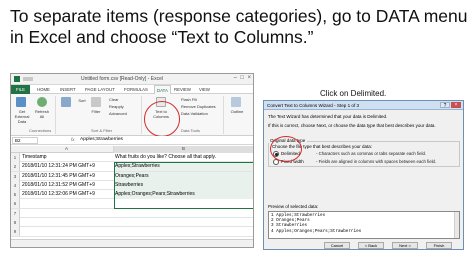 Image resolution: width=474 pixels, height=266 pixels. Describe the element at coordinates (67, 185) in the screenshot. I see `cell-a: 2018/01/10 12:31:52 PM GMT+9` at that location.